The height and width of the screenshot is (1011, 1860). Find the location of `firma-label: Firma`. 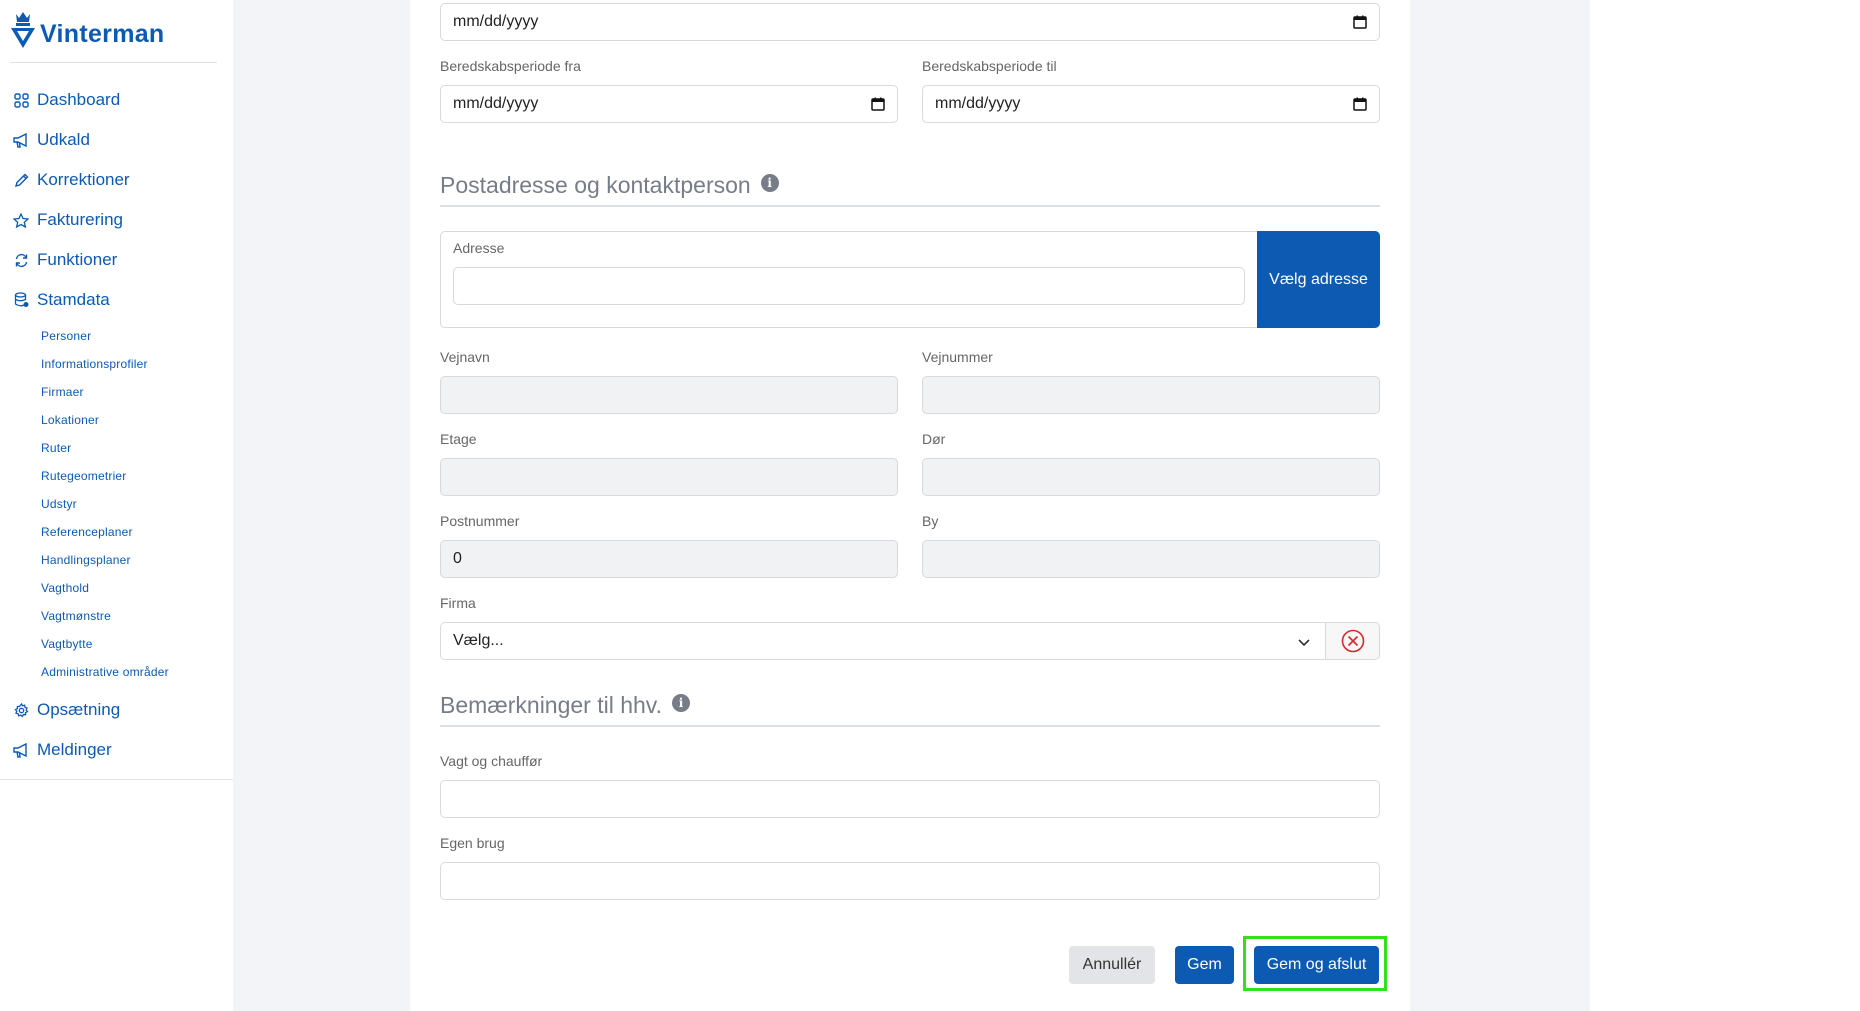

firma-label: Firma is located at coordinates (458, 603).